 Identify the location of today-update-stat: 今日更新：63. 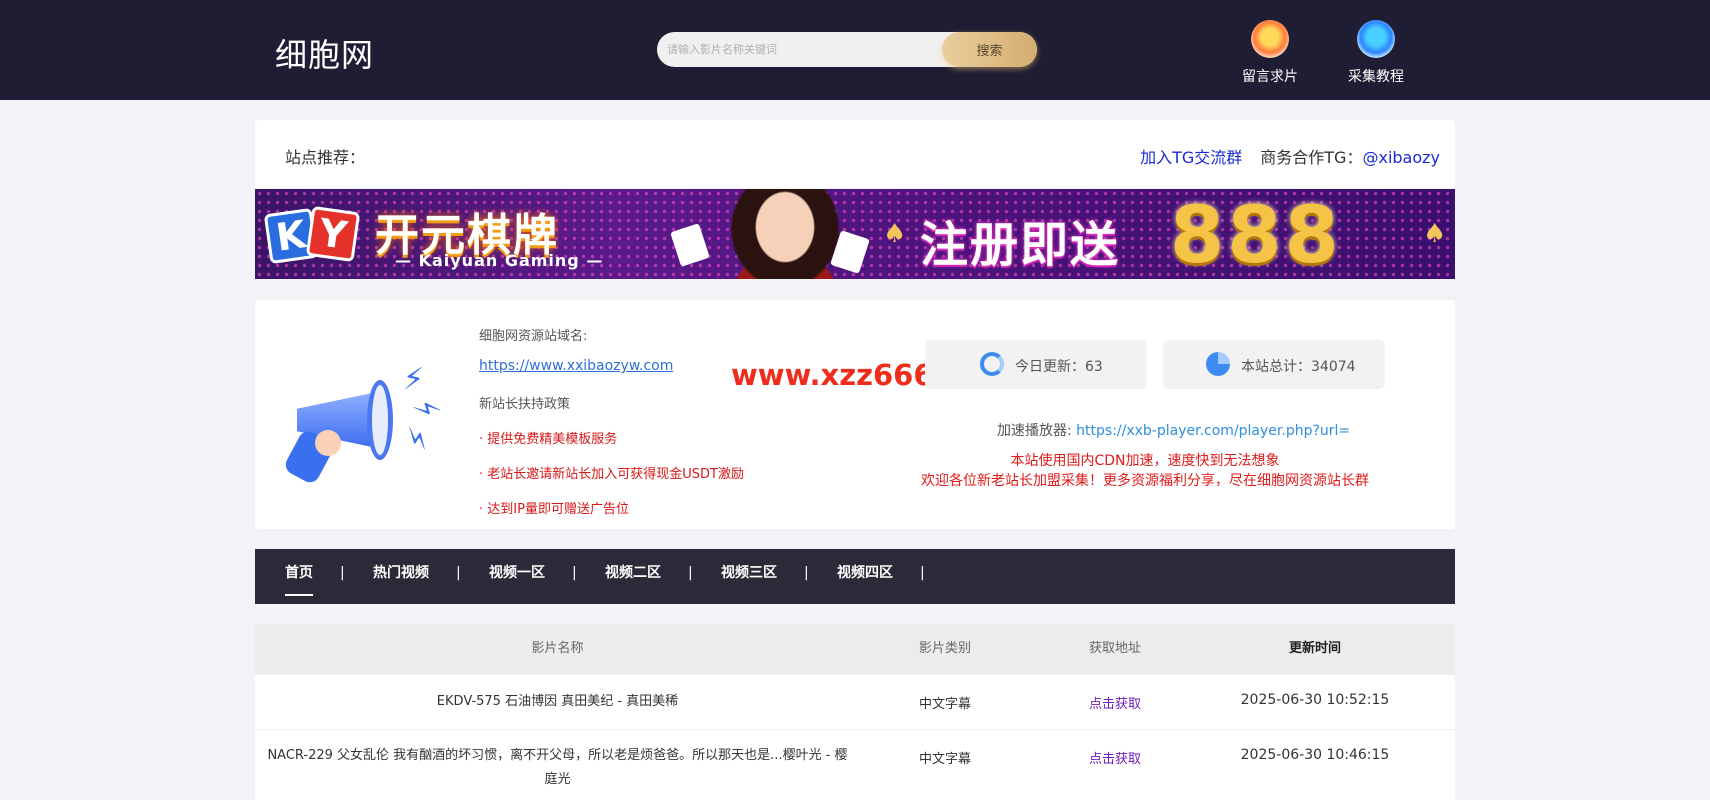
(1036, 364).